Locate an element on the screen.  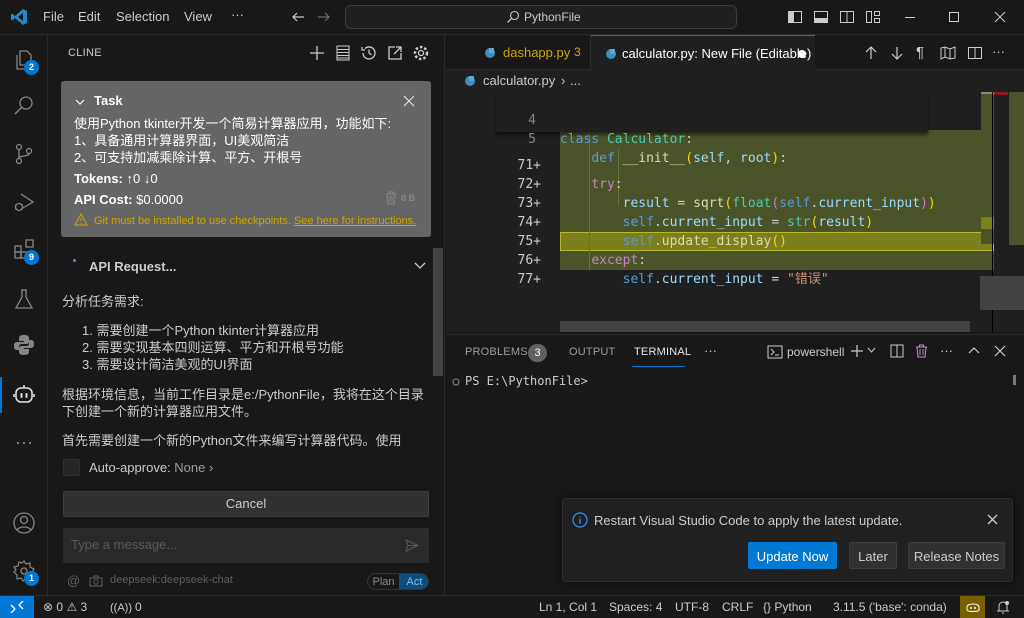
customize-layout-icon is located at coordinates (873, 17).